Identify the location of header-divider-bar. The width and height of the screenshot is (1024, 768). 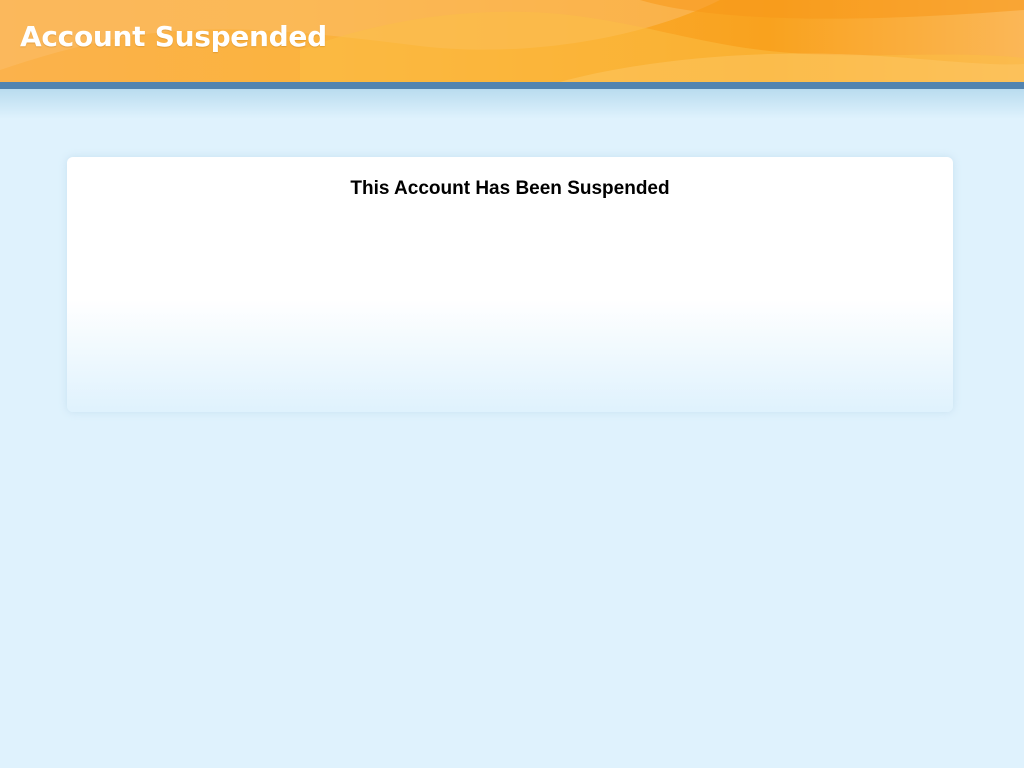
(512, 85).